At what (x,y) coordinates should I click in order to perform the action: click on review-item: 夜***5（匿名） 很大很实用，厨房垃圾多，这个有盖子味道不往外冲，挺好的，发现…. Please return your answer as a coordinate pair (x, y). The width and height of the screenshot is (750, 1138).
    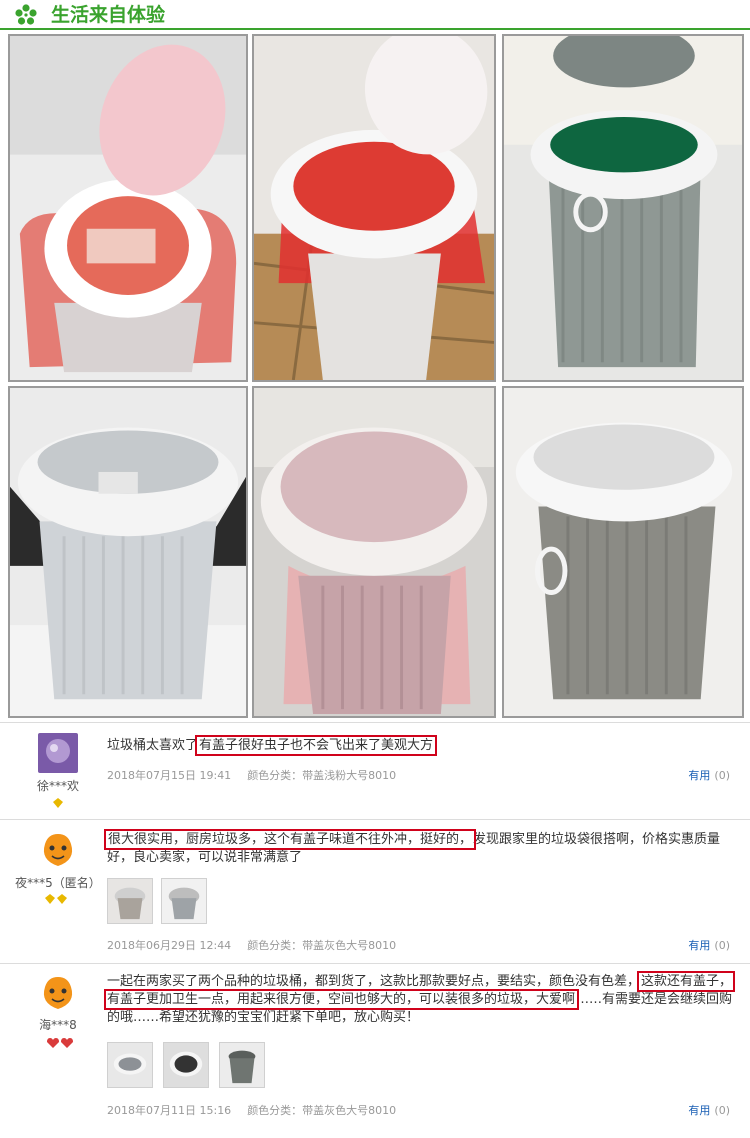
    Looking at the image, I should click on (375, 891).